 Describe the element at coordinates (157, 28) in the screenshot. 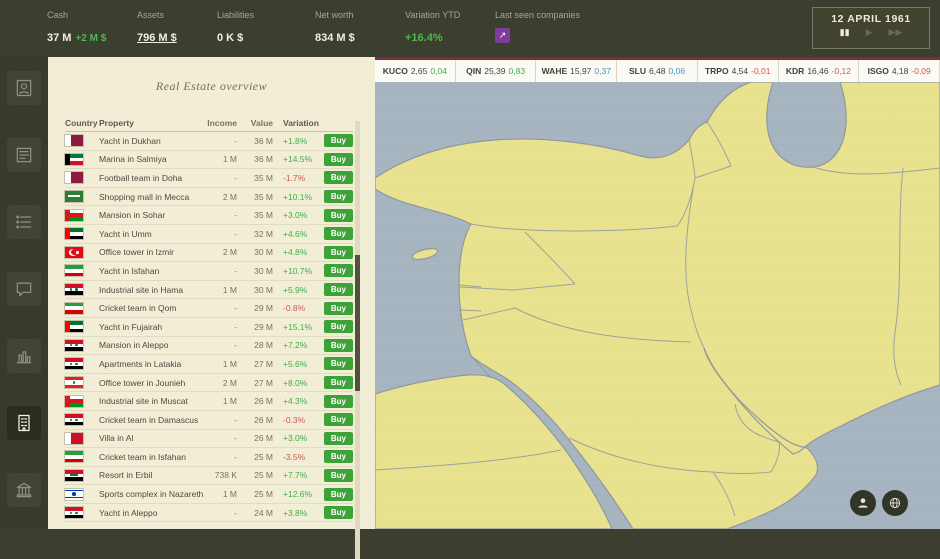

I see `stat-assets: Assets 796 M $` at that location.